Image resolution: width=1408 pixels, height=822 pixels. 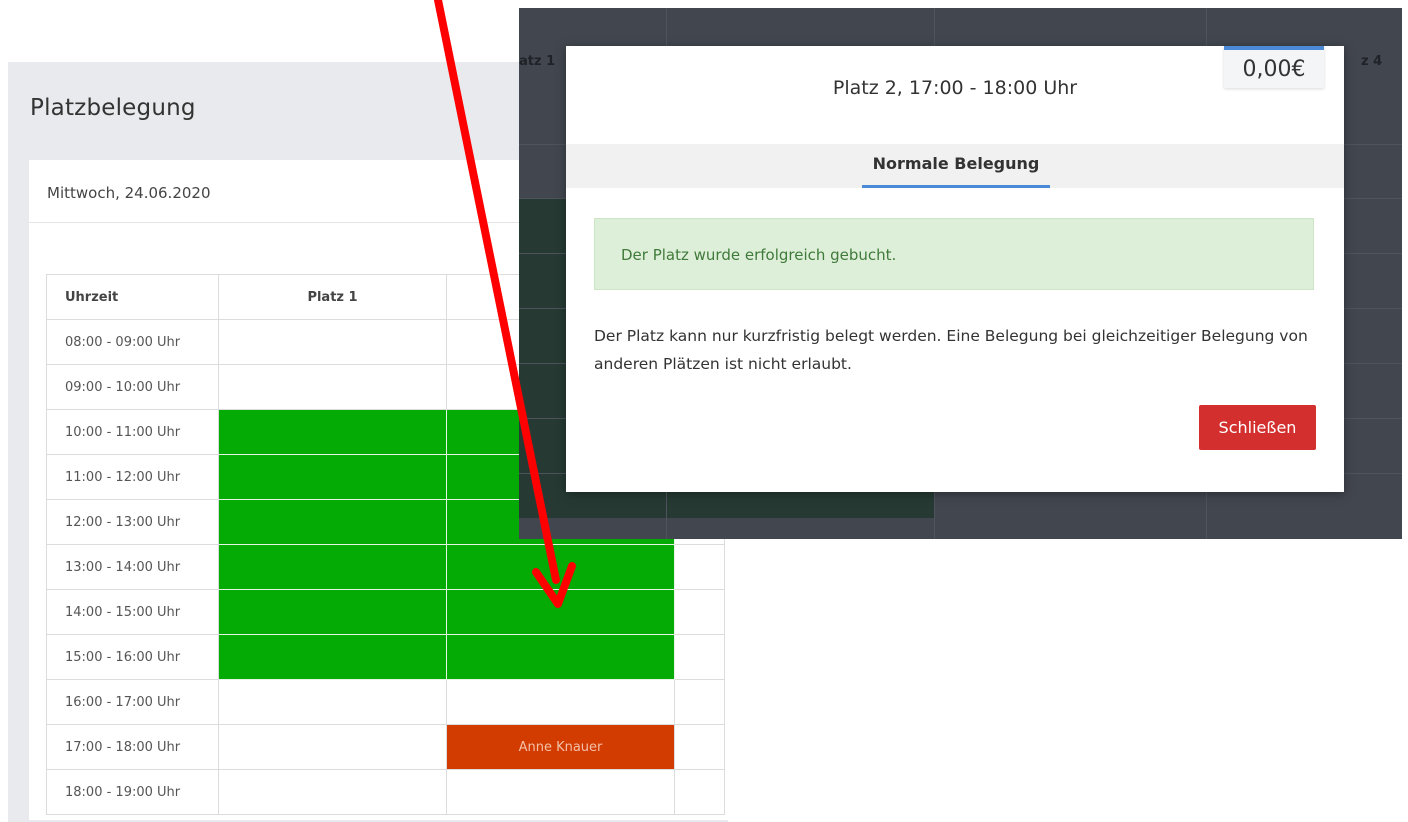 I want to click on time-cell: 16:00 - 17:00 Uhr, so click(x=132, y=702).